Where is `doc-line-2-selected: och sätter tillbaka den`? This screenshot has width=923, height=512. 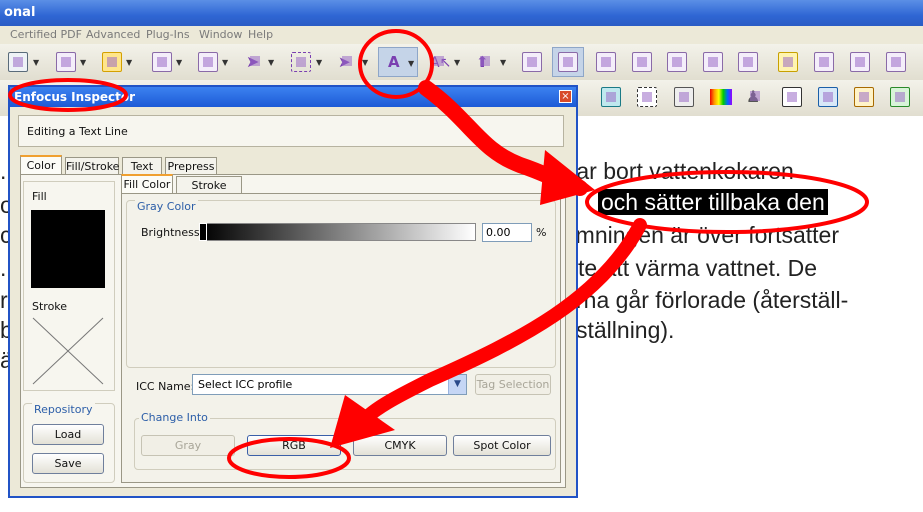
doc-line-2-selected: och sätter tillbaka den is located at coordinates (713, 202).